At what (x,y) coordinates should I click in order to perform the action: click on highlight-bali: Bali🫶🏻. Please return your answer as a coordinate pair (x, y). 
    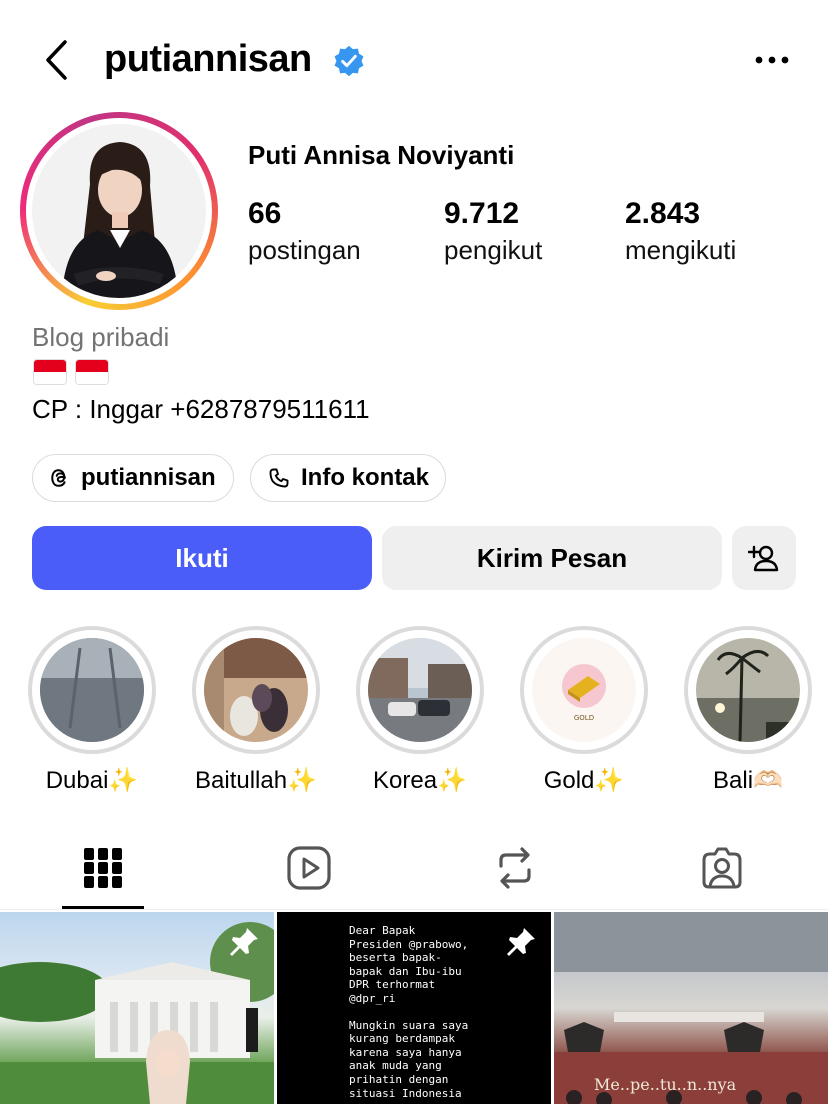
    Looking at the image, I should click on (748, 710).